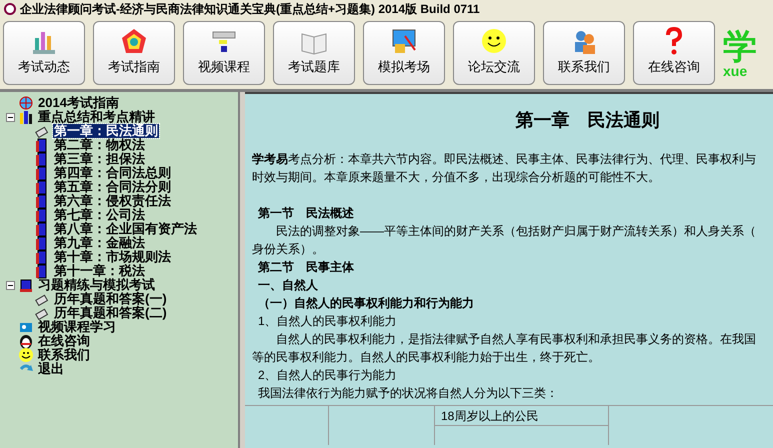  Describe the element at coordinates (504, 168) in the screenshot. I see `paragraph: 学考易考点分析：本章共六节内容。即民法概述、民事主体、民事法律行为、代理、民事权利与 时效与期间。本章原来题量不大，分值不多，出现综合分析题的可能性不大。` at that location.